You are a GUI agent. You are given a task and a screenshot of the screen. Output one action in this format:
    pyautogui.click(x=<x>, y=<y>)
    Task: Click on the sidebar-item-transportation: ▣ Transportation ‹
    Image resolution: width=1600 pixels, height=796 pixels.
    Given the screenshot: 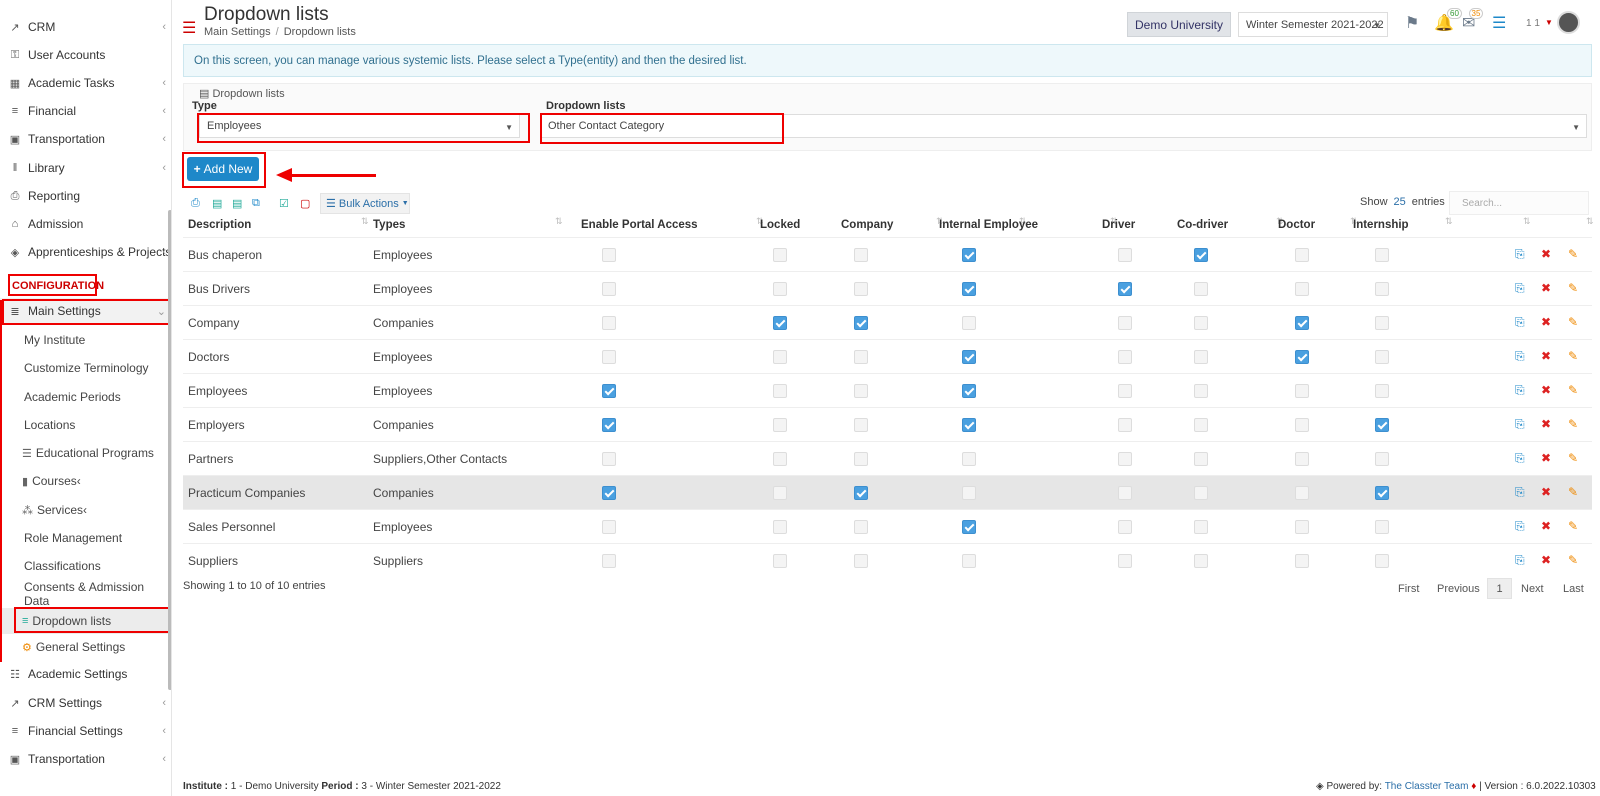 What is the action you would take?
    pyautogui.click(x=85, y=139)
    